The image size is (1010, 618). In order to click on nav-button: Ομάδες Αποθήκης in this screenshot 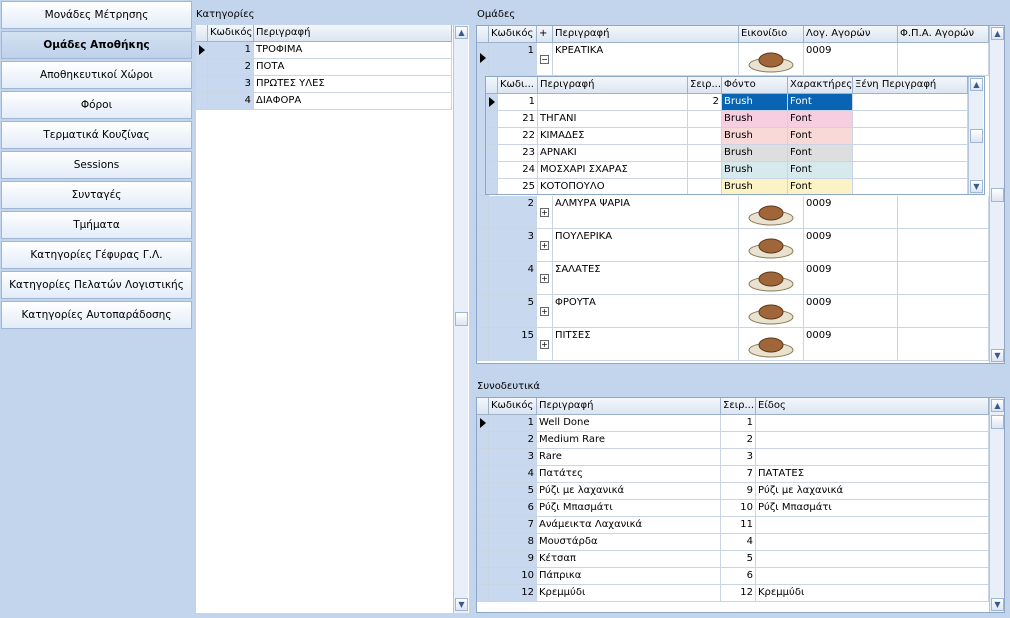, I will do `click(96, 45)`.